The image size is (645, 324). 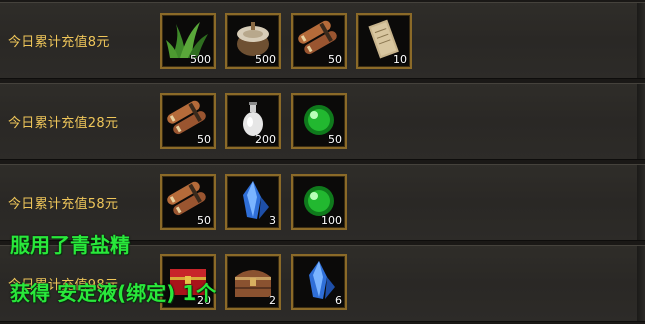 I want to click on item-quantity: 20, so click(x=204, y=300).